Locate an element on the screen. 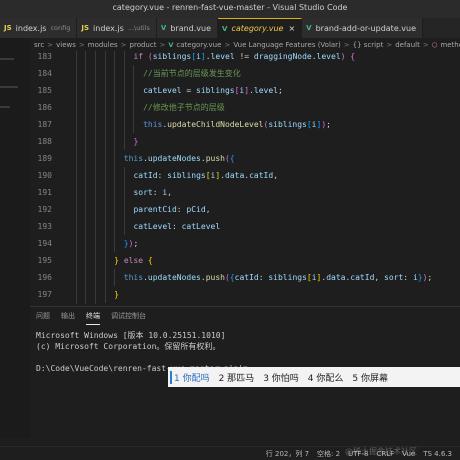 Image resolution: width=460 pixels, height=460 pixels. line-number: 186 is located at coordinates (44, 107).